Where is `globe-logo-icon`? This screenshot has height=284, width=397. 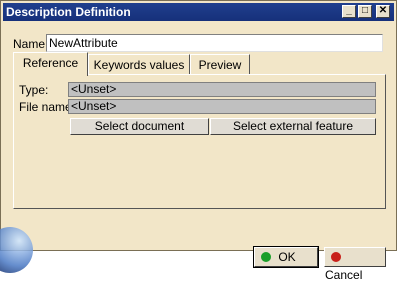 globe-logo-icon is located at coordinates (16, 250).